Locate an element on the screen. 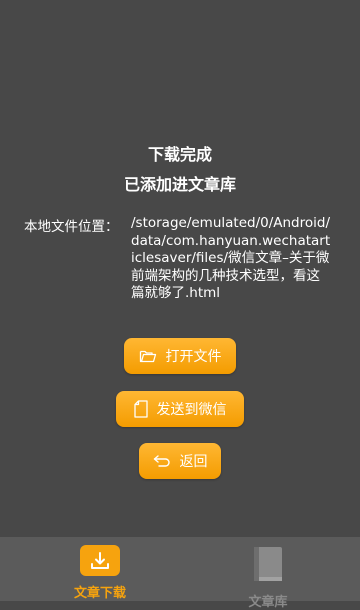 This screenshot has width=360, height=610. nav-item-article-library: 文章库 is located at coordinates (268, 573).